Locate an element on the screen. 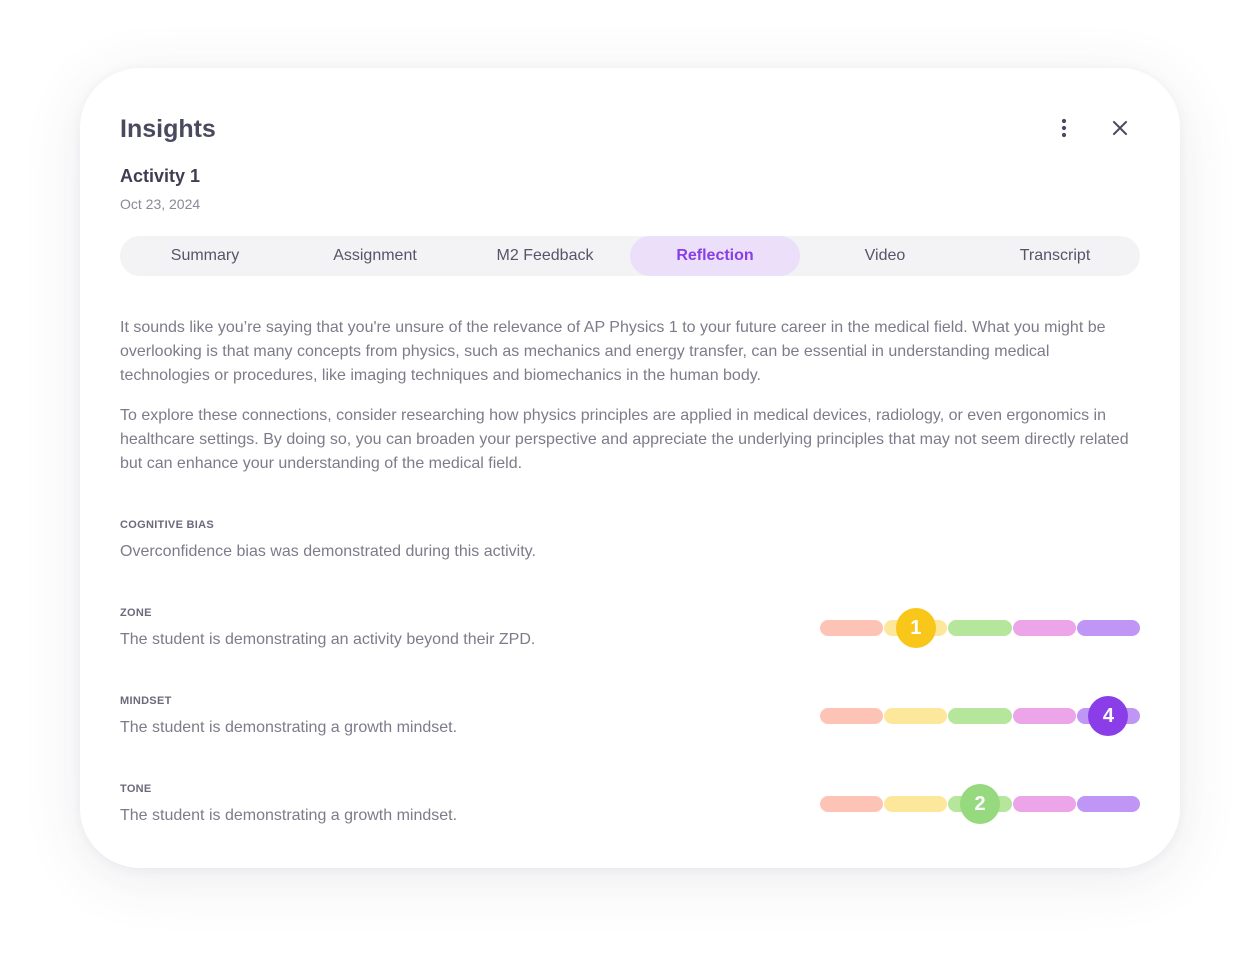 The width and height of the screenshot is (1260, 960). zone-level-marker: 1 is located at coordinates (915, 628).